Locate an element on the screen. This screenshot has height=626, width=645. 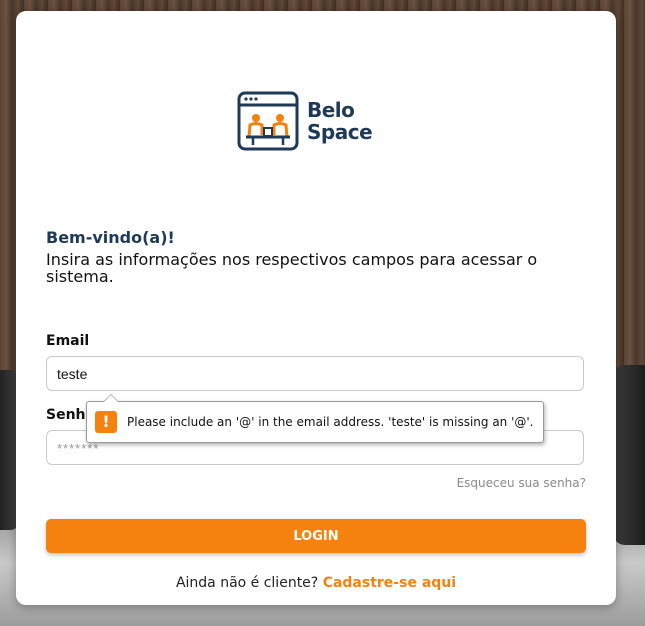
signup-prompt: Ainda não é cliente? Cadastre-se aqui is located at coordinates (316, 583).